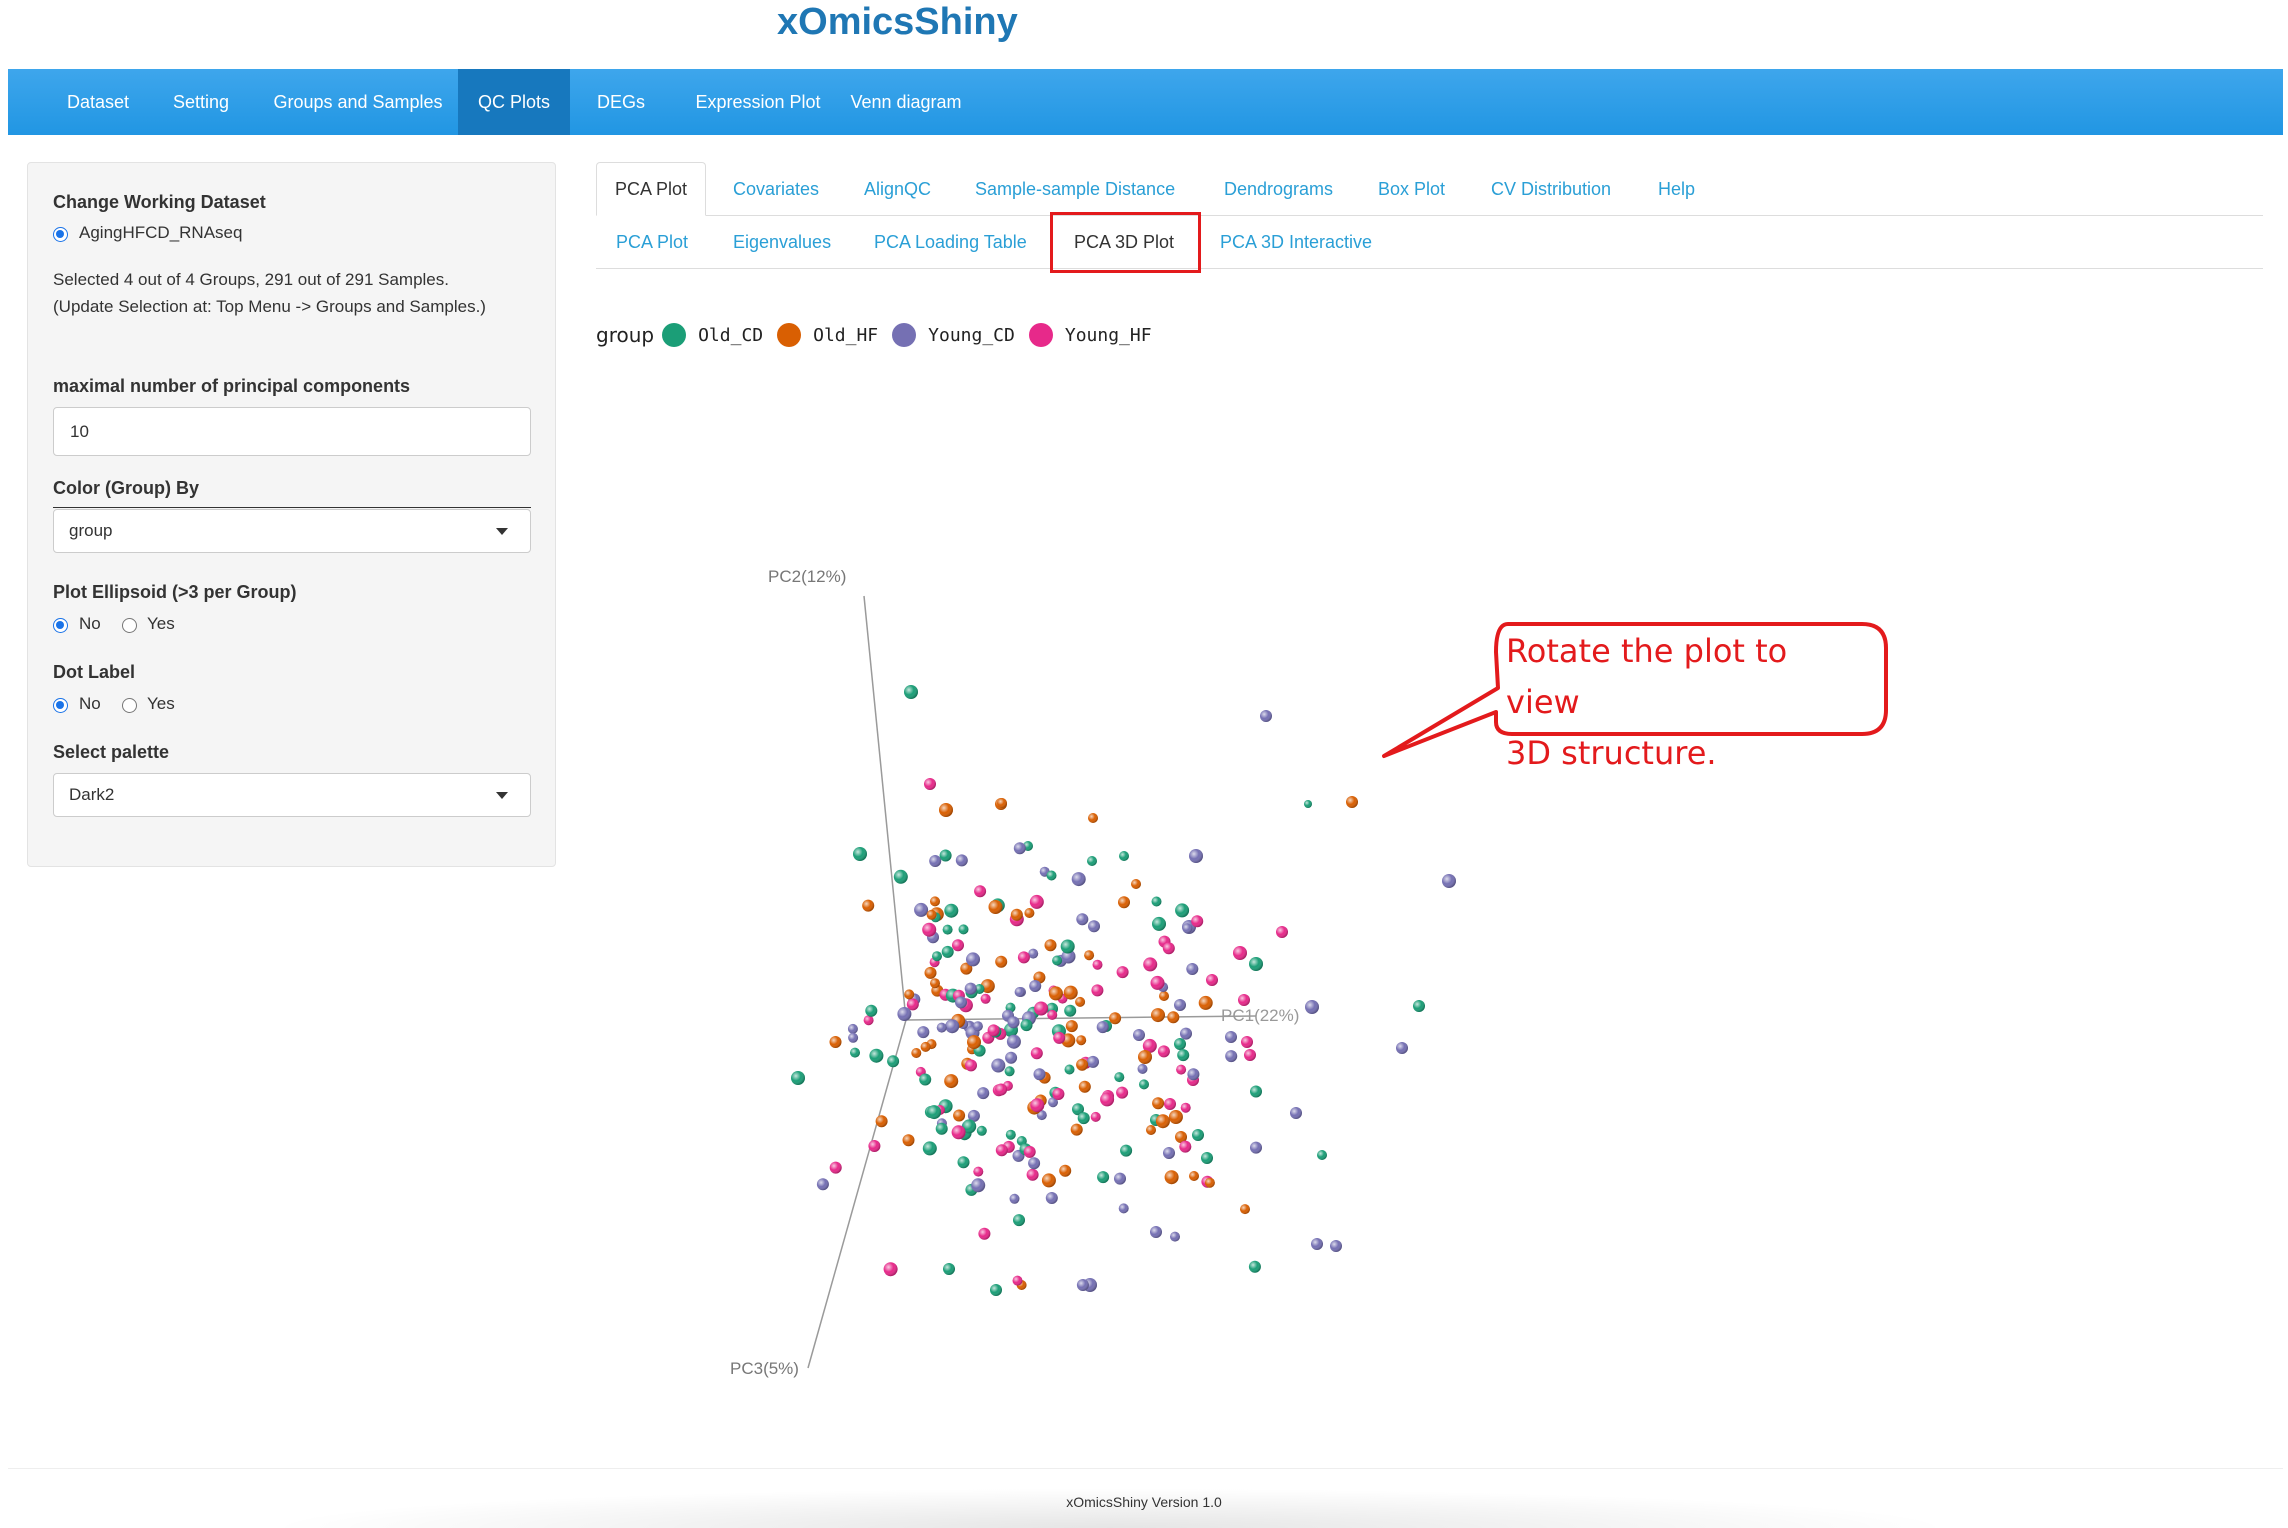 Image resolution: width=2288 pixels, height=1528 pixels. Describe the element at coordinates (292, 531) in the screenshot. I see `color-by-select: group` at that location.